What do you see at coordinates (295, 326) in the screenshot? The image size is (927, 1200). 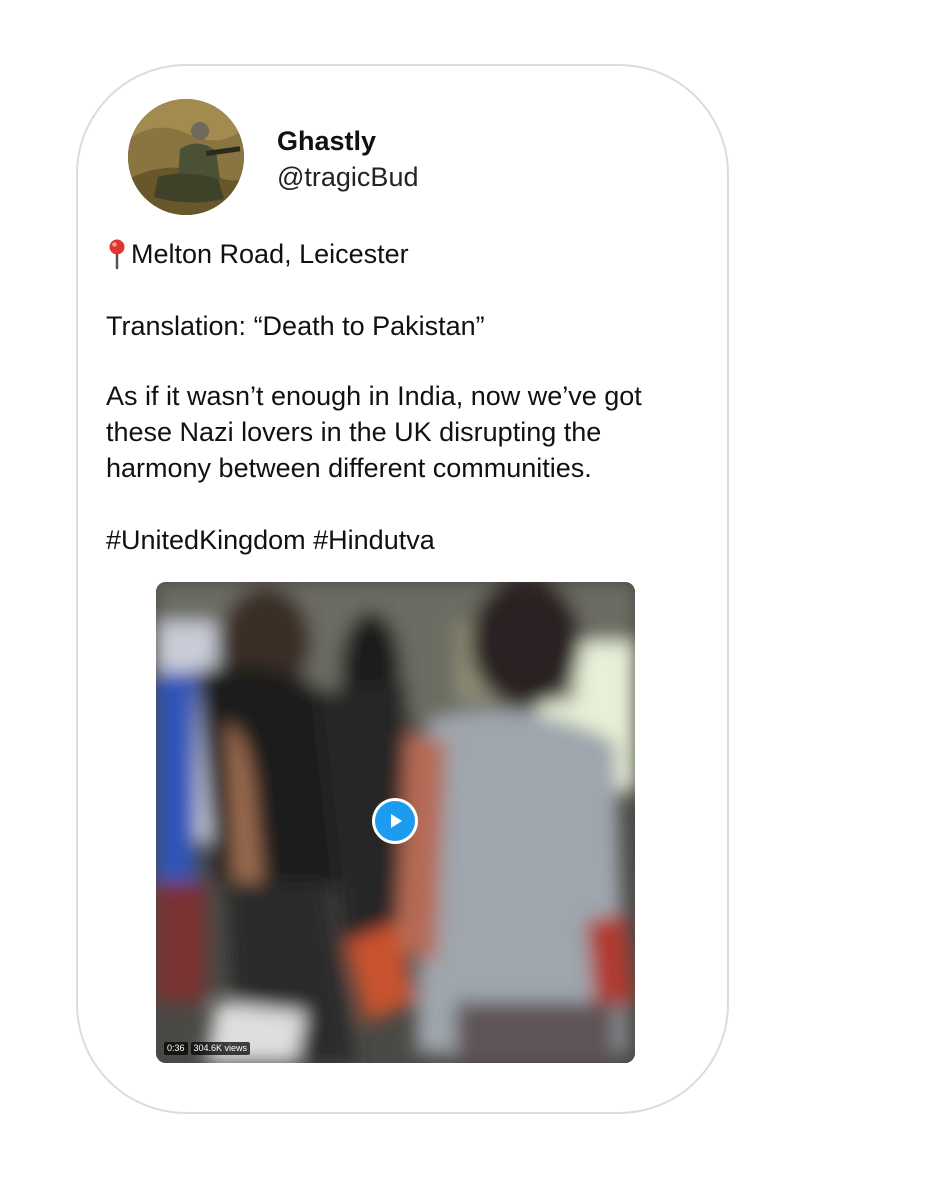 I see `translation-text: Translation: “Death to Pakistan”` at bounding box center [295, 326].